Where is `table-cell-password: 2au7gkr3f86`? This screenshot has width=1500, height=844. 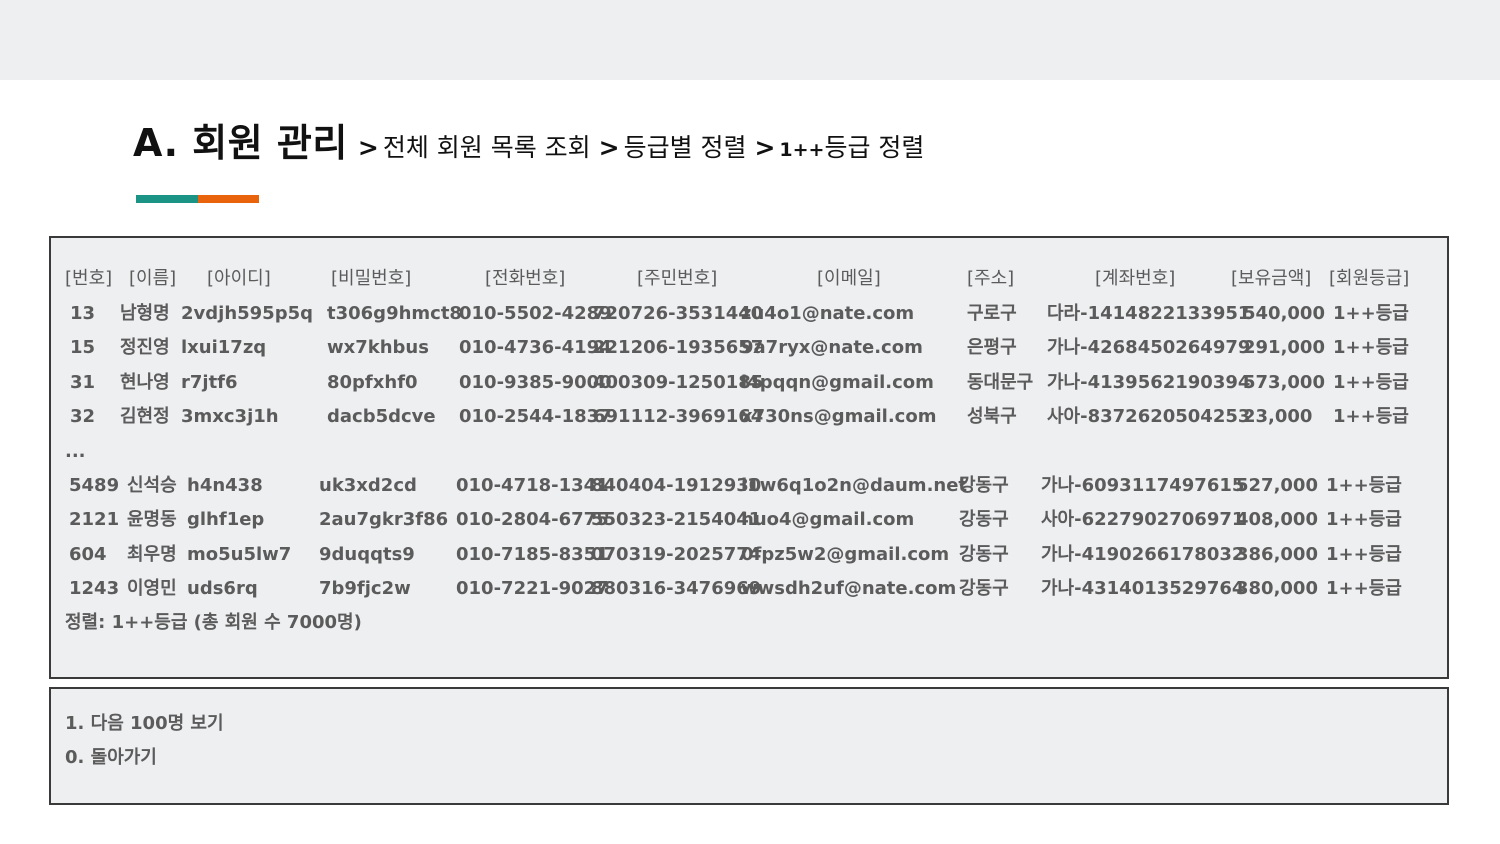 table-cell-password: 2au7gkr3f86 is located at coordinates (384, 520).